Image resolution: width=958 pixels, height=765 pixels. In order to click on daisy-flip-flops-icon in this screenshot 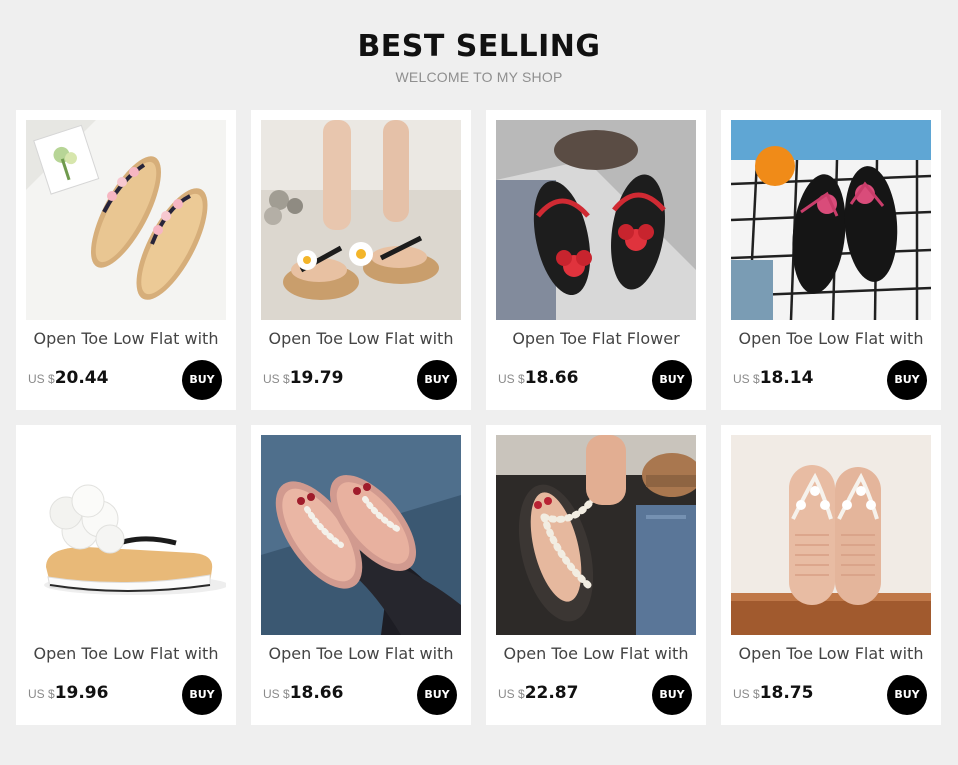, I will do `click(361, 220)`.